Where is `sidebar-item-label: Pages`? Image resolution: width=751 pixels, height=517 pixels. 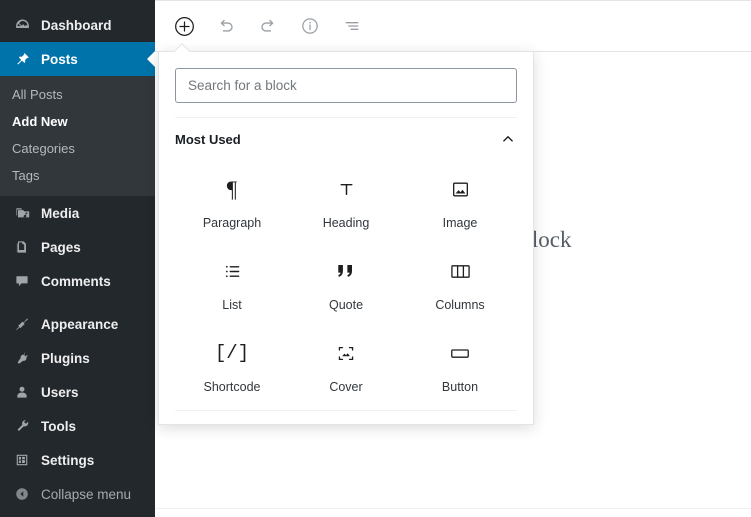
sidebar-item-label: Pages is located at coordinates (61, 247).